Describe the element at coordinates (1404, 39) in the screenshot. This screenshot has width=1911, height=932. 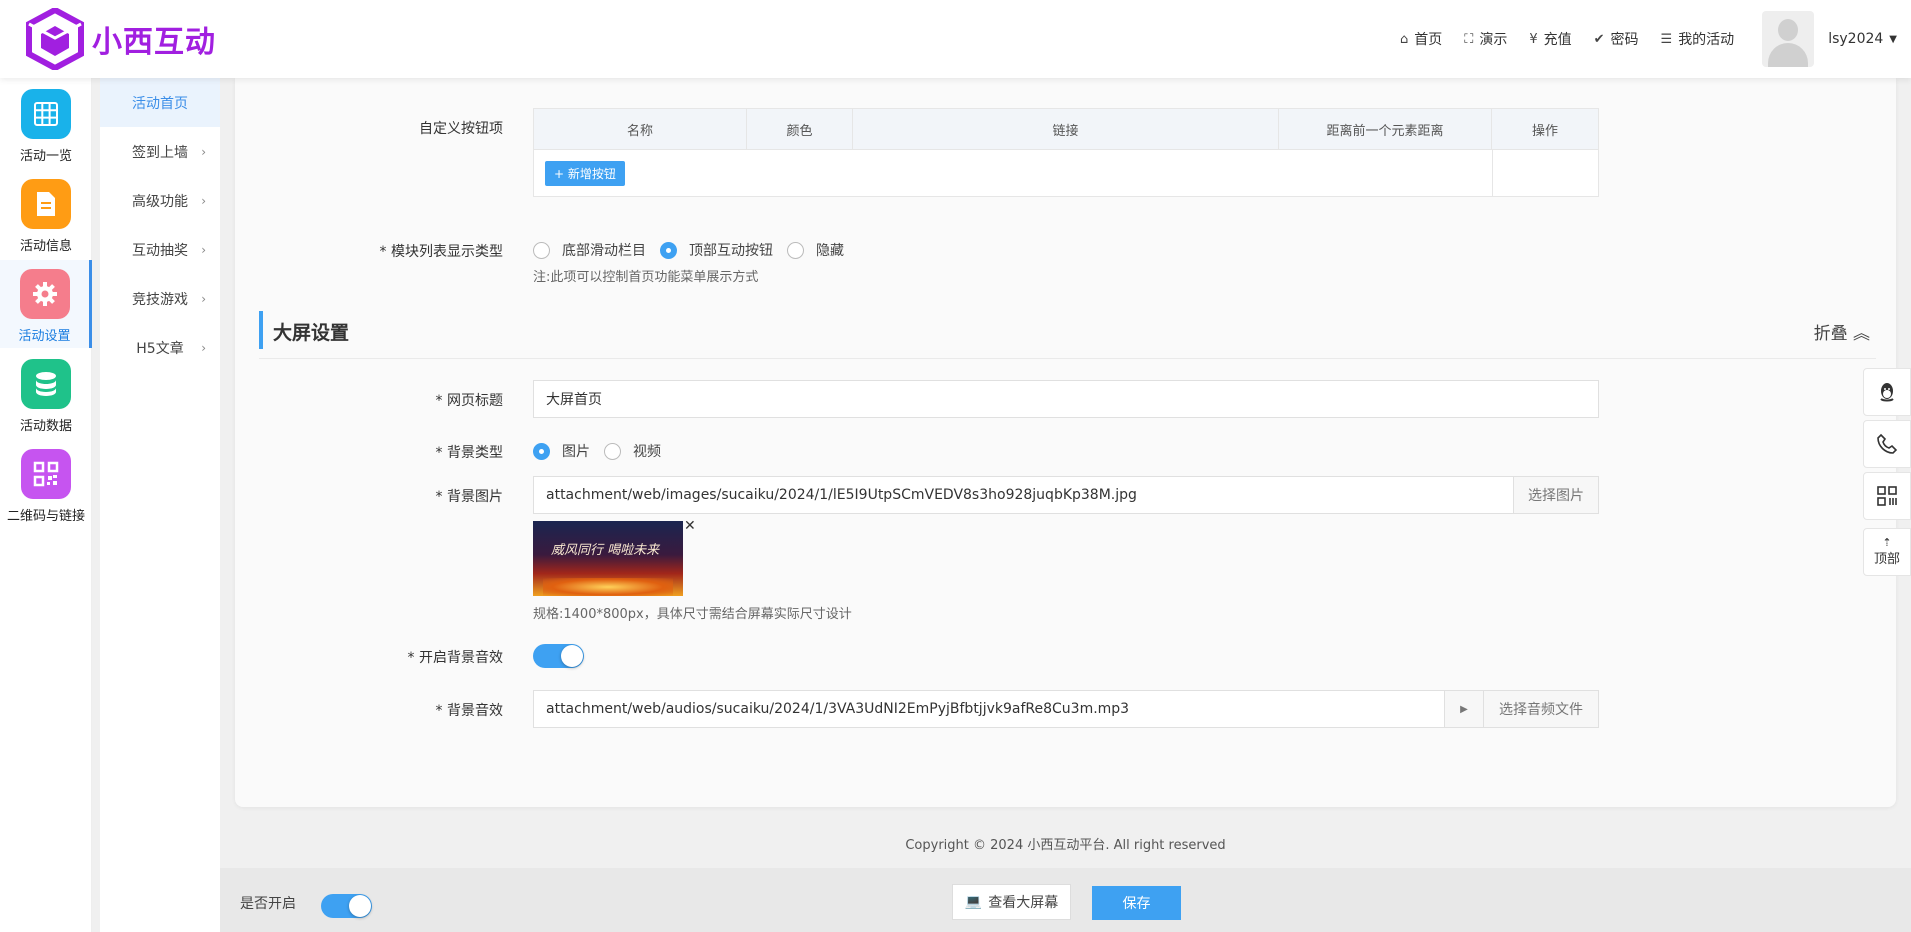
I see `home-icon: ⌂` at that location.